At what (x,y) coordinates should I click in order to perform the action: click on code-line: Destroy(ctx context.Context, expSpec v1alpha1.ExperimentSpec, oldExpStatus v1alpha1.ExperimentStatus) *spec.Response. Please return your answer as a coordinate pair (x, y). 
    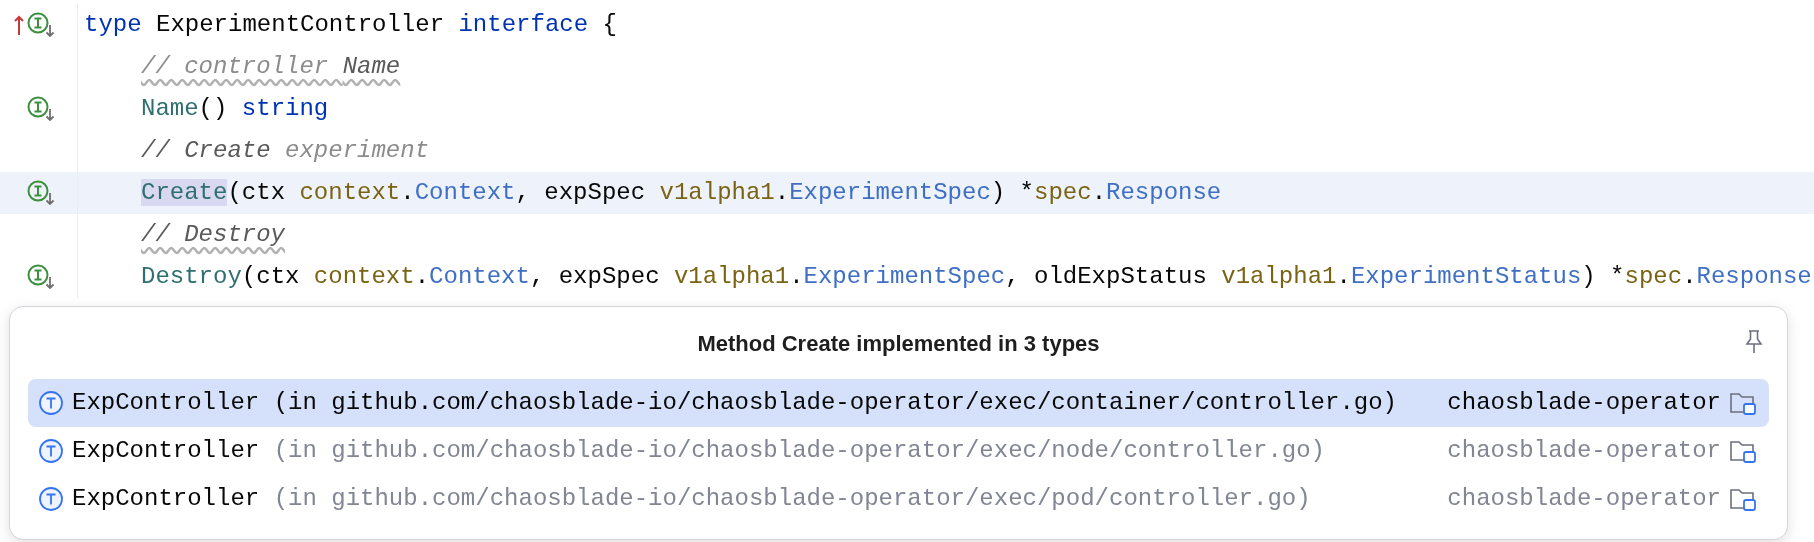
    Looking at the image, I should click on (976, 277).